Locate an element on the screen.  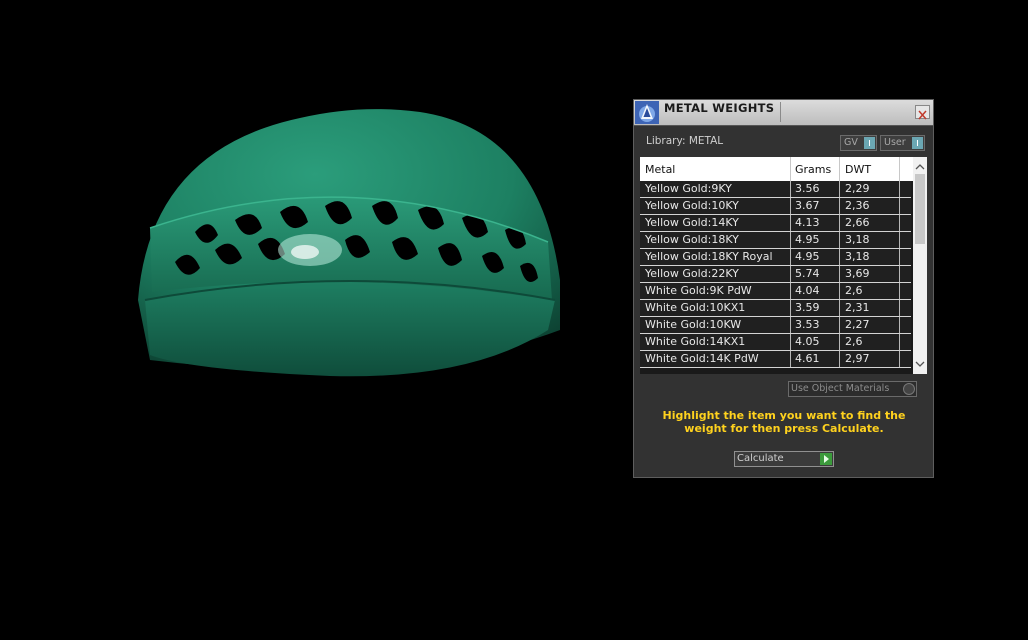
dwt-cell: 2,66 is located at coordinates (857, 222).